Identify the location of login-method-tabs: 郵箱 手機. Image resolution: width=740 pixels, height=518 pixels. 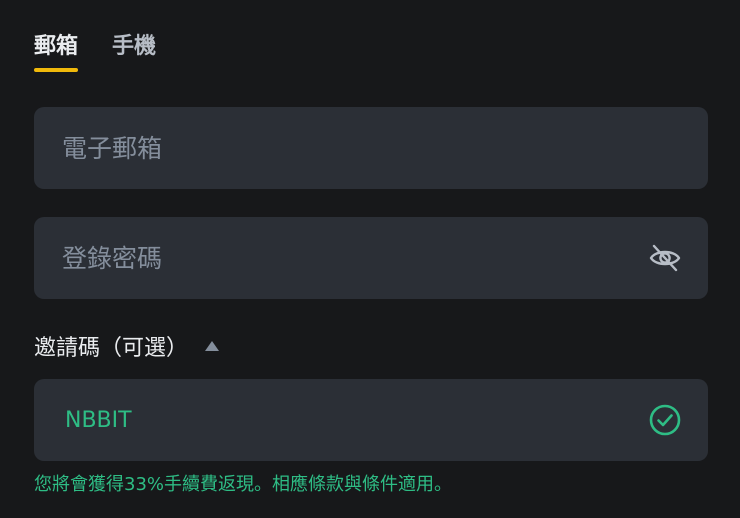
(95, 53).